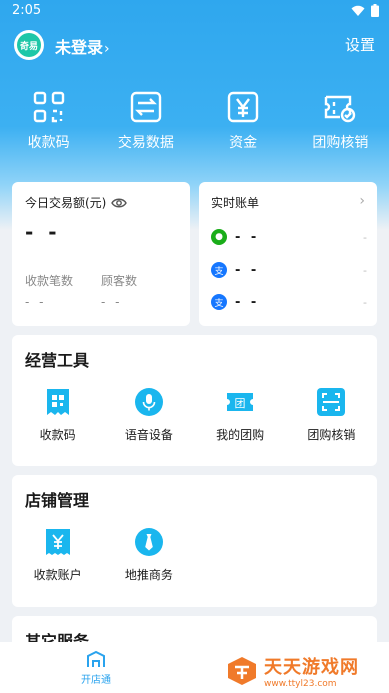  Describe the element at coordinates (36, 302) in the screenshot. I see `payment-count-value: - -` at that location.